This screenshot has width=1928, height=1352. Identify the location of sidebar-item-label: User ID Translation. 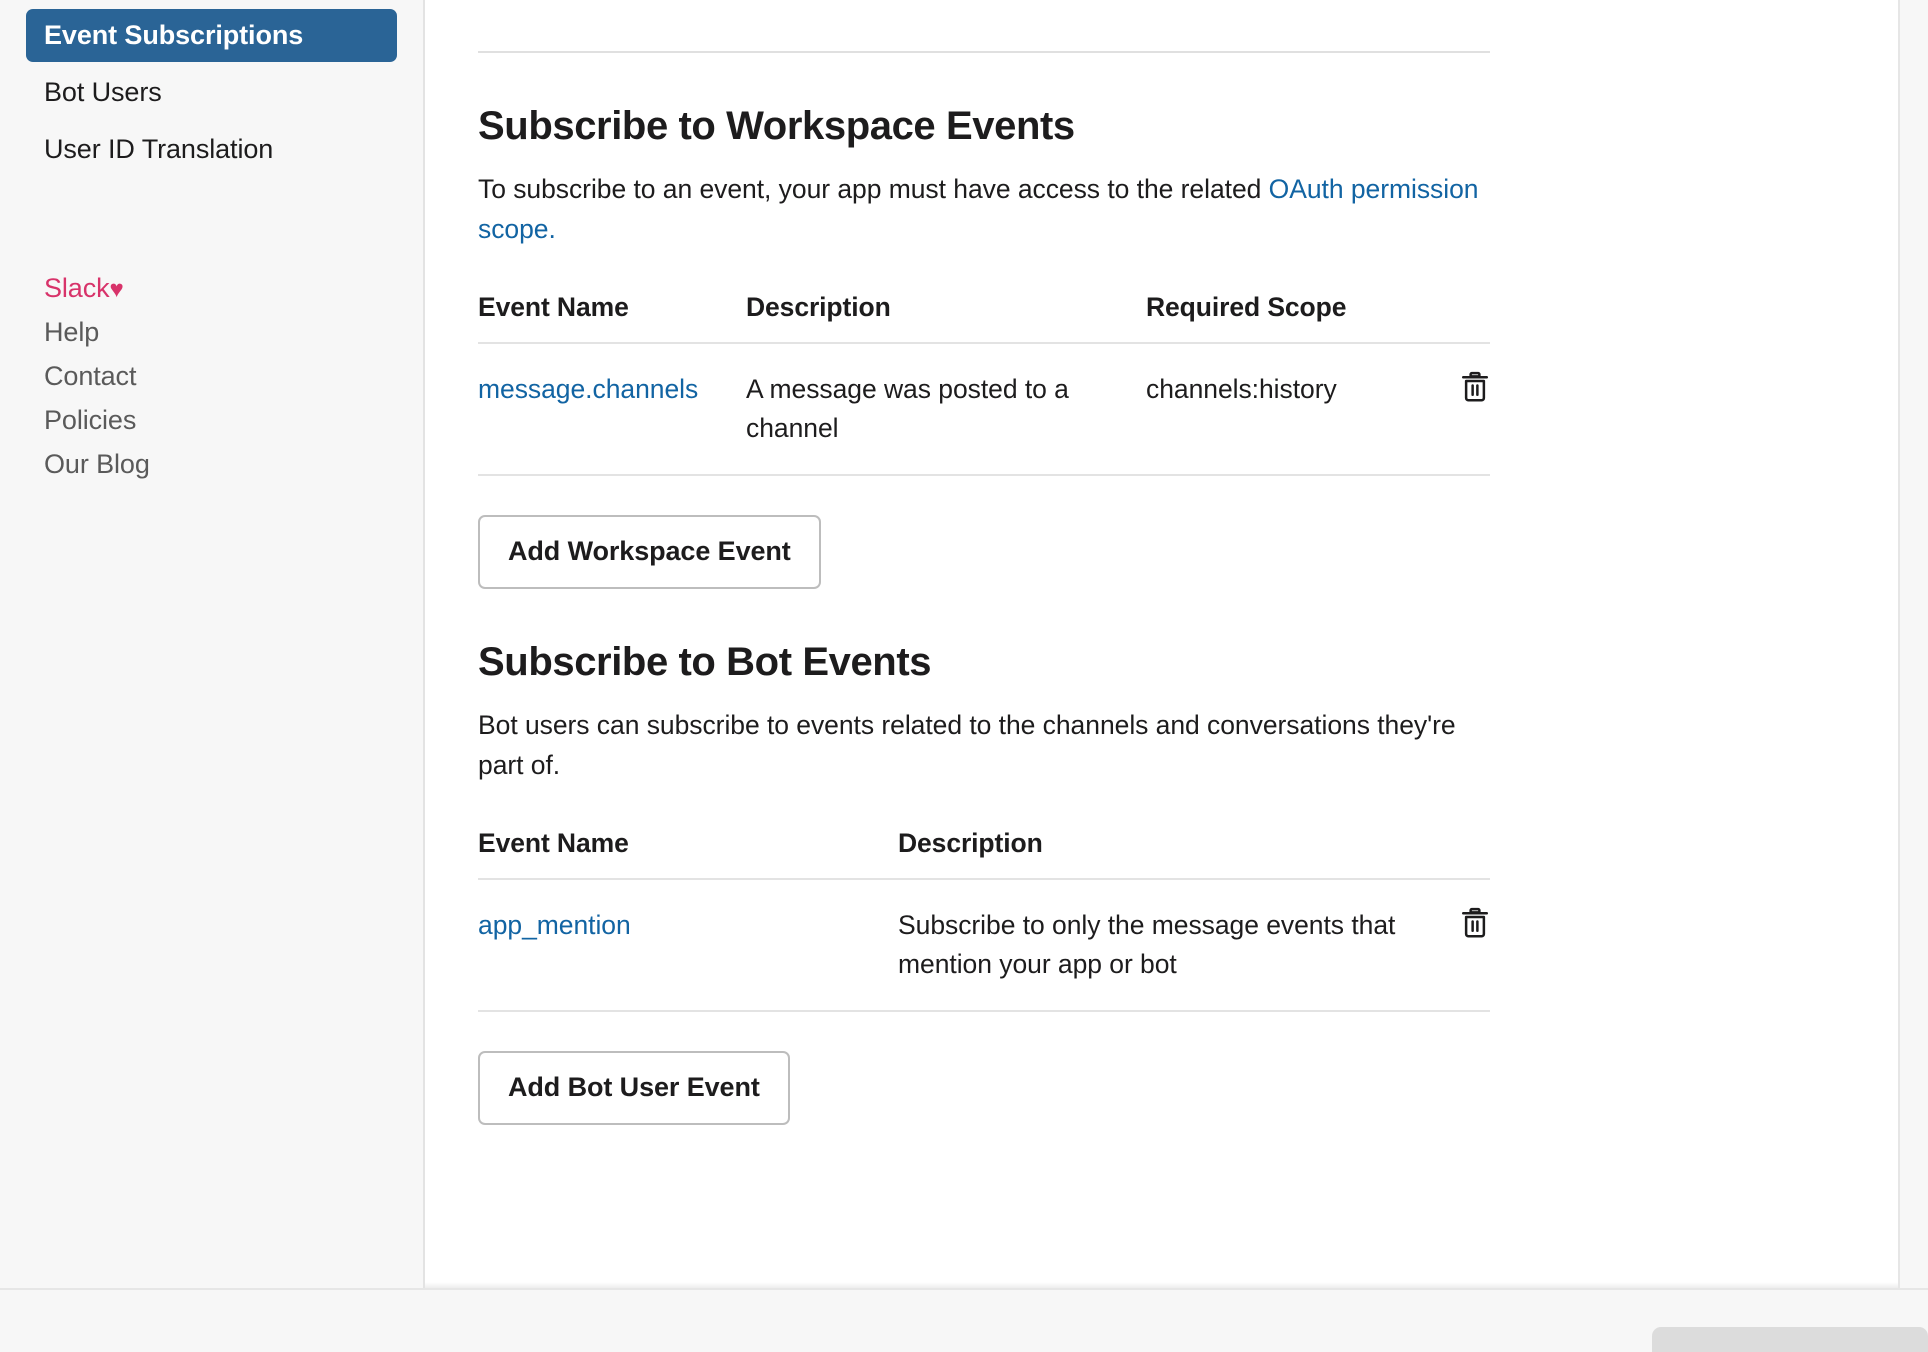
(159, 149).